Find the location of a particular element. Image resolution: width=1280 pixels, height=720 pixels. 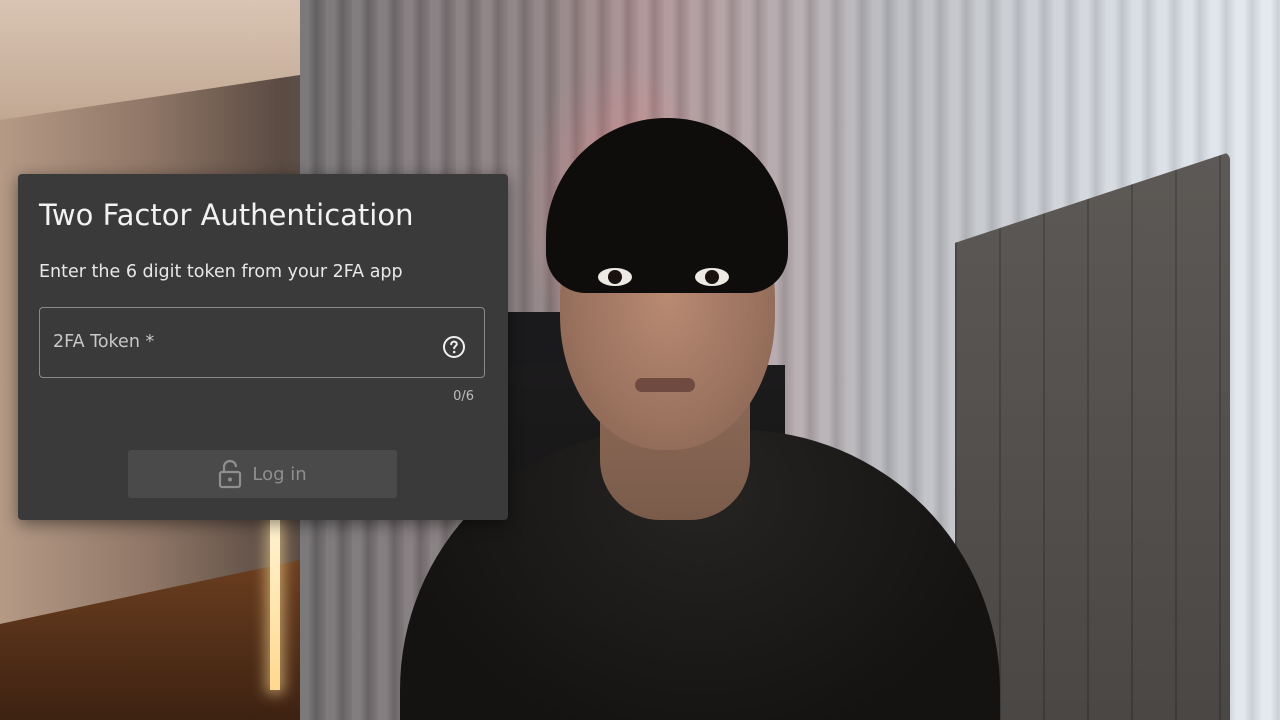

token-label: 2FA Token * is located at coordinates (104, 342).